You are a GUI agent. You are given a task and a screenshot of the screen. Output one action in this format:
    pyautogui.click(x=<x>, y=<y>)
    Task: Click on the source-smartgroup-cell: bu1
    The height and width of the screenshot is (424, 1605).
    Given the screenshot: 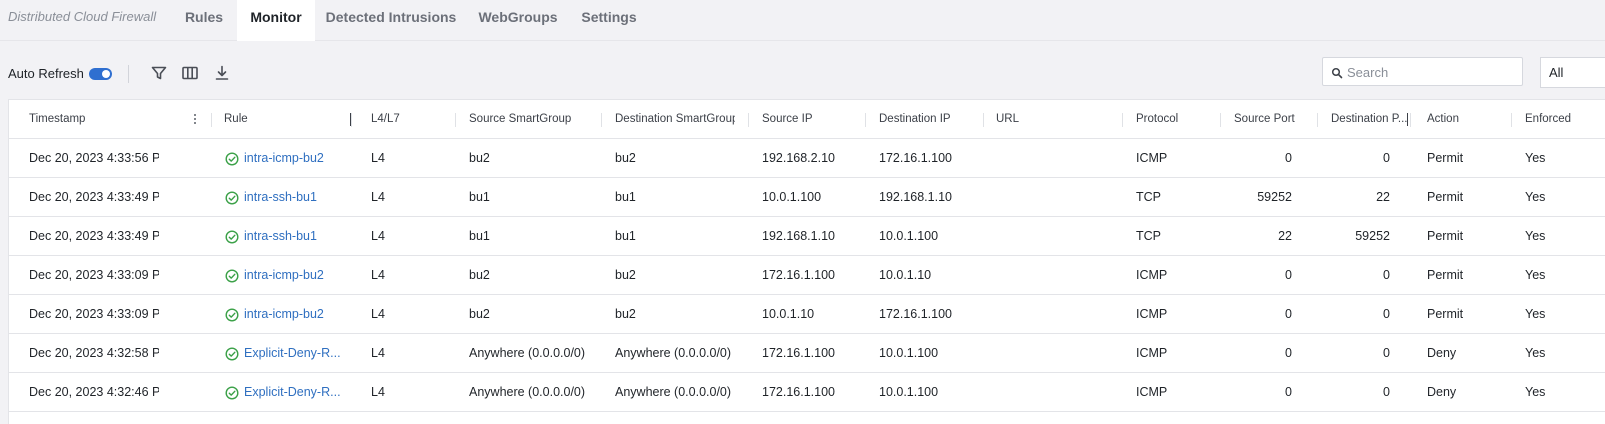 What is the action you would take?
    pyautogui.click(x=479, y=236)
    